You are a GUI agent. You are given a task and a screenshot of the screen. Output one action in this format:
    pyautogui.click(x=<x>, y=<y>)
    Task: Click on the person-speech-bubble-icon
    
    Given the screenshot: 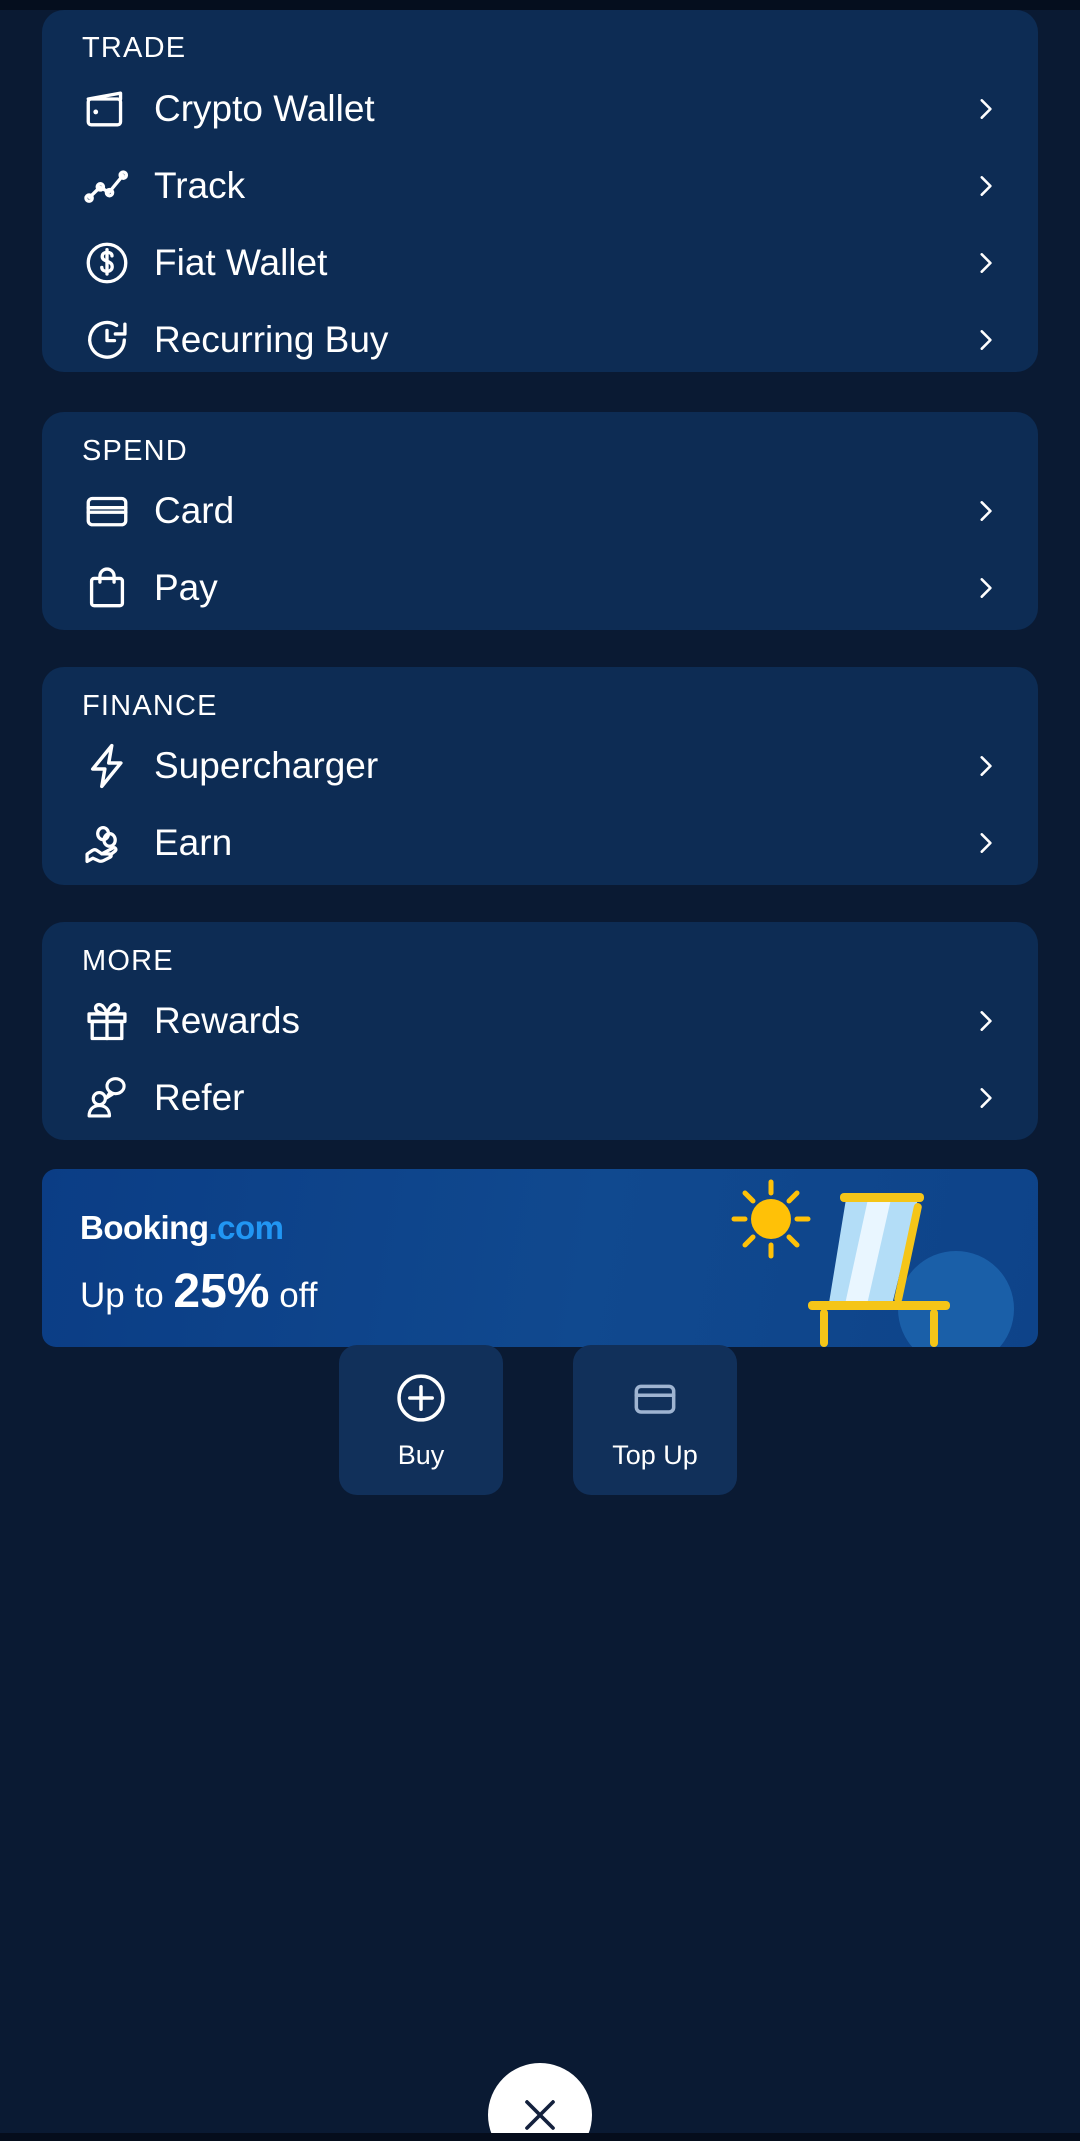 What is the action you would take?
    pyautogui.click(x=107, y=1098)
    